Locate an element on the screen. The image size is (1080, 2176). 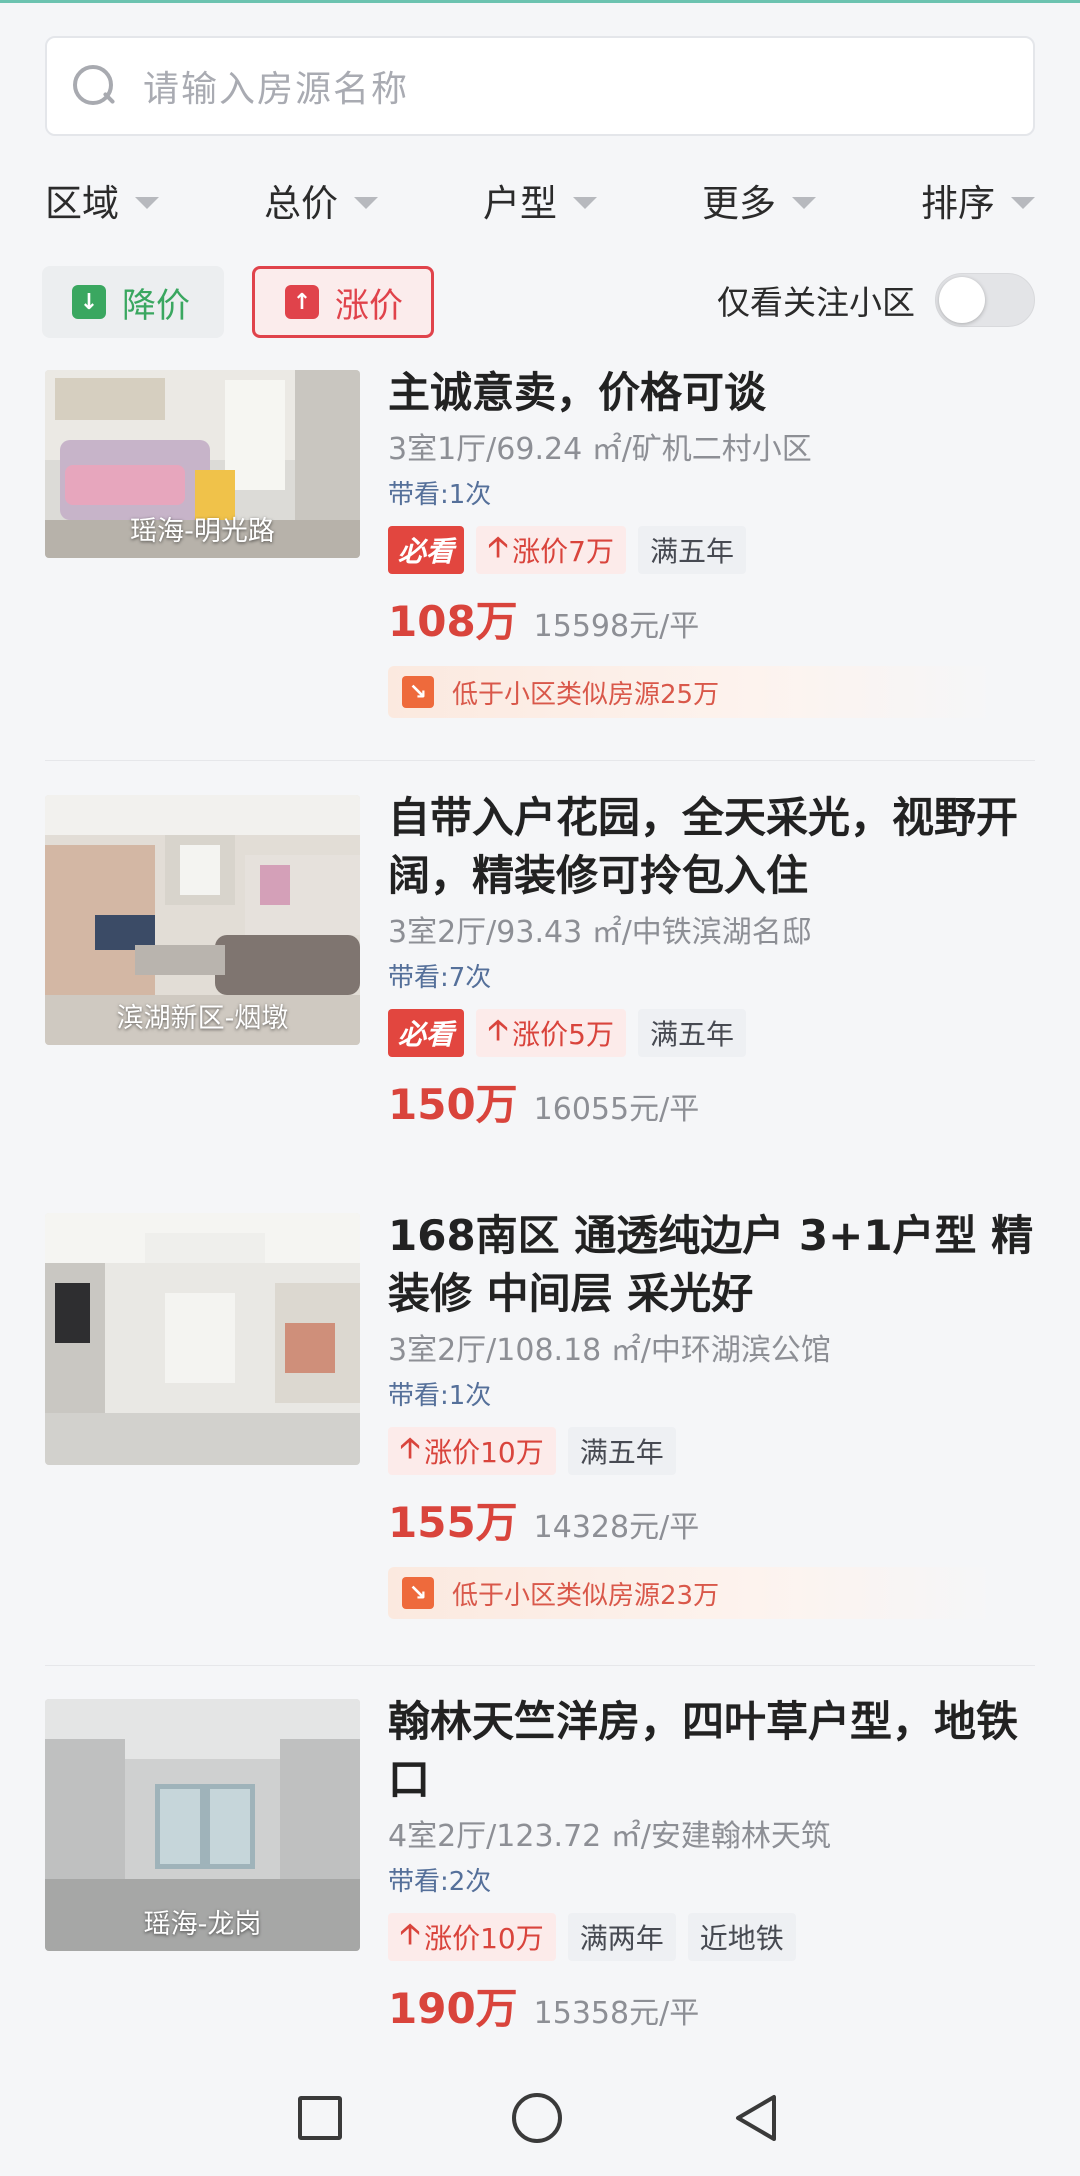
total-price: 155万 is located at coordinates (453, 1522).